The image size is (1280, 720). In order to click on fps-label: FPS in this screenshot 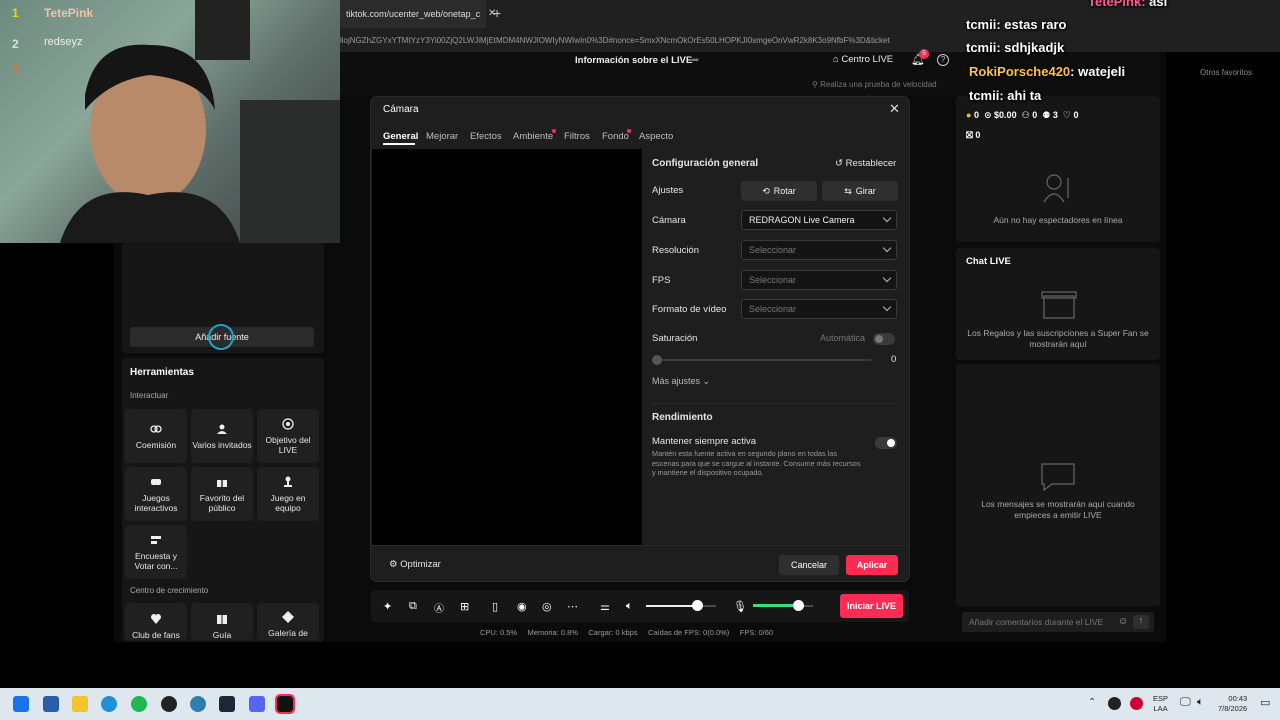, I will do `click(661, 280)`.